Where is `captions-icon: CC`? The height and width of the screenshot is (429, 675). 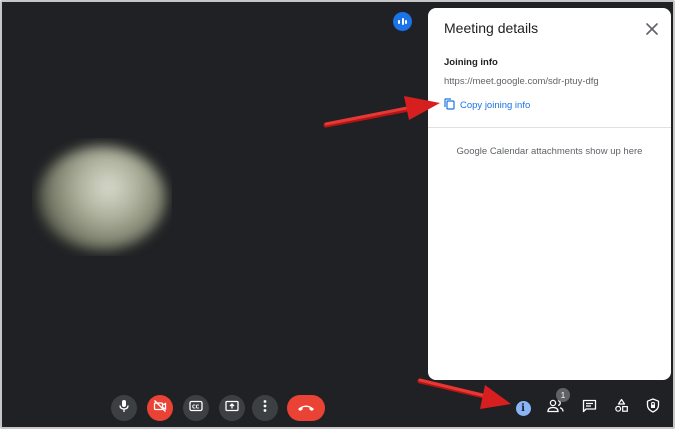
captions-icon: CC is located at coordinates (196, 408).